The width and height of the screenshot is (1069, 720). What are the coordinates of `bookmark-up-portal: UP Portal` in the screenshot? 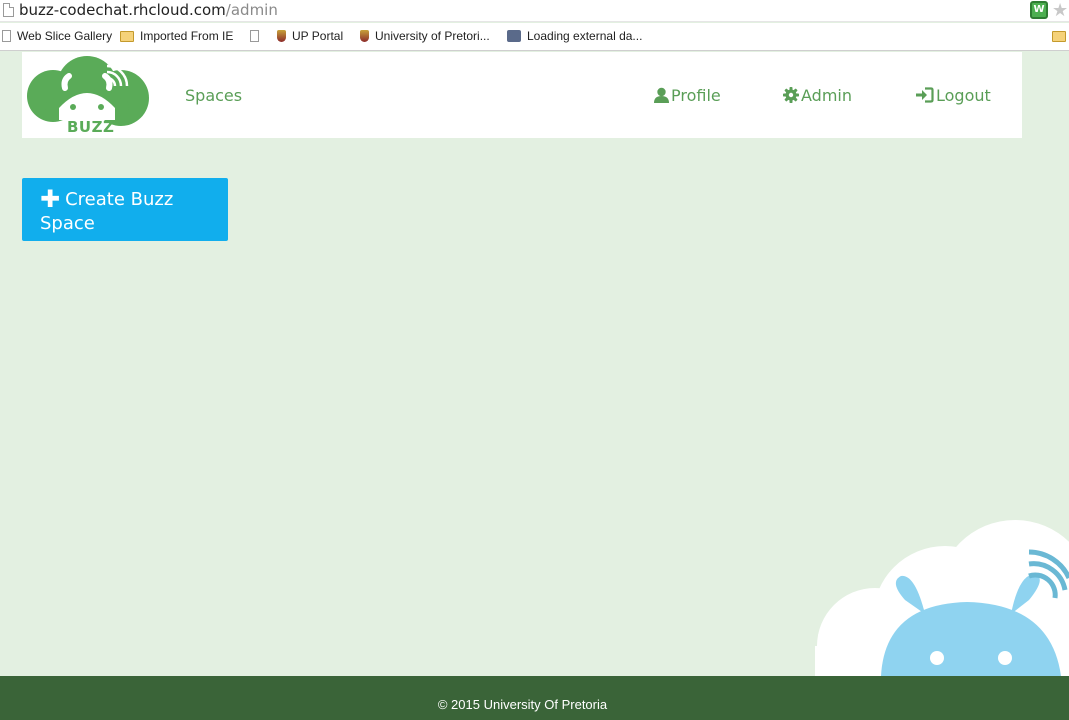 It's located at (310, 36).